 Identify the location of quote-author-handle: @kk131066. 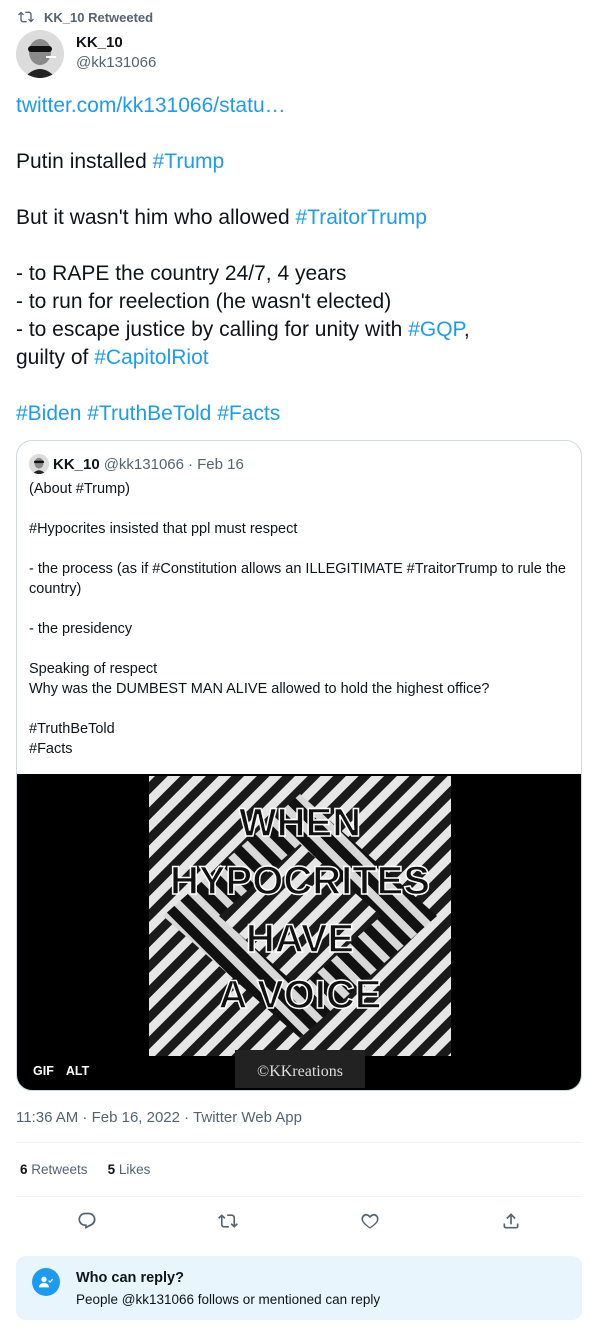
(143, 464).